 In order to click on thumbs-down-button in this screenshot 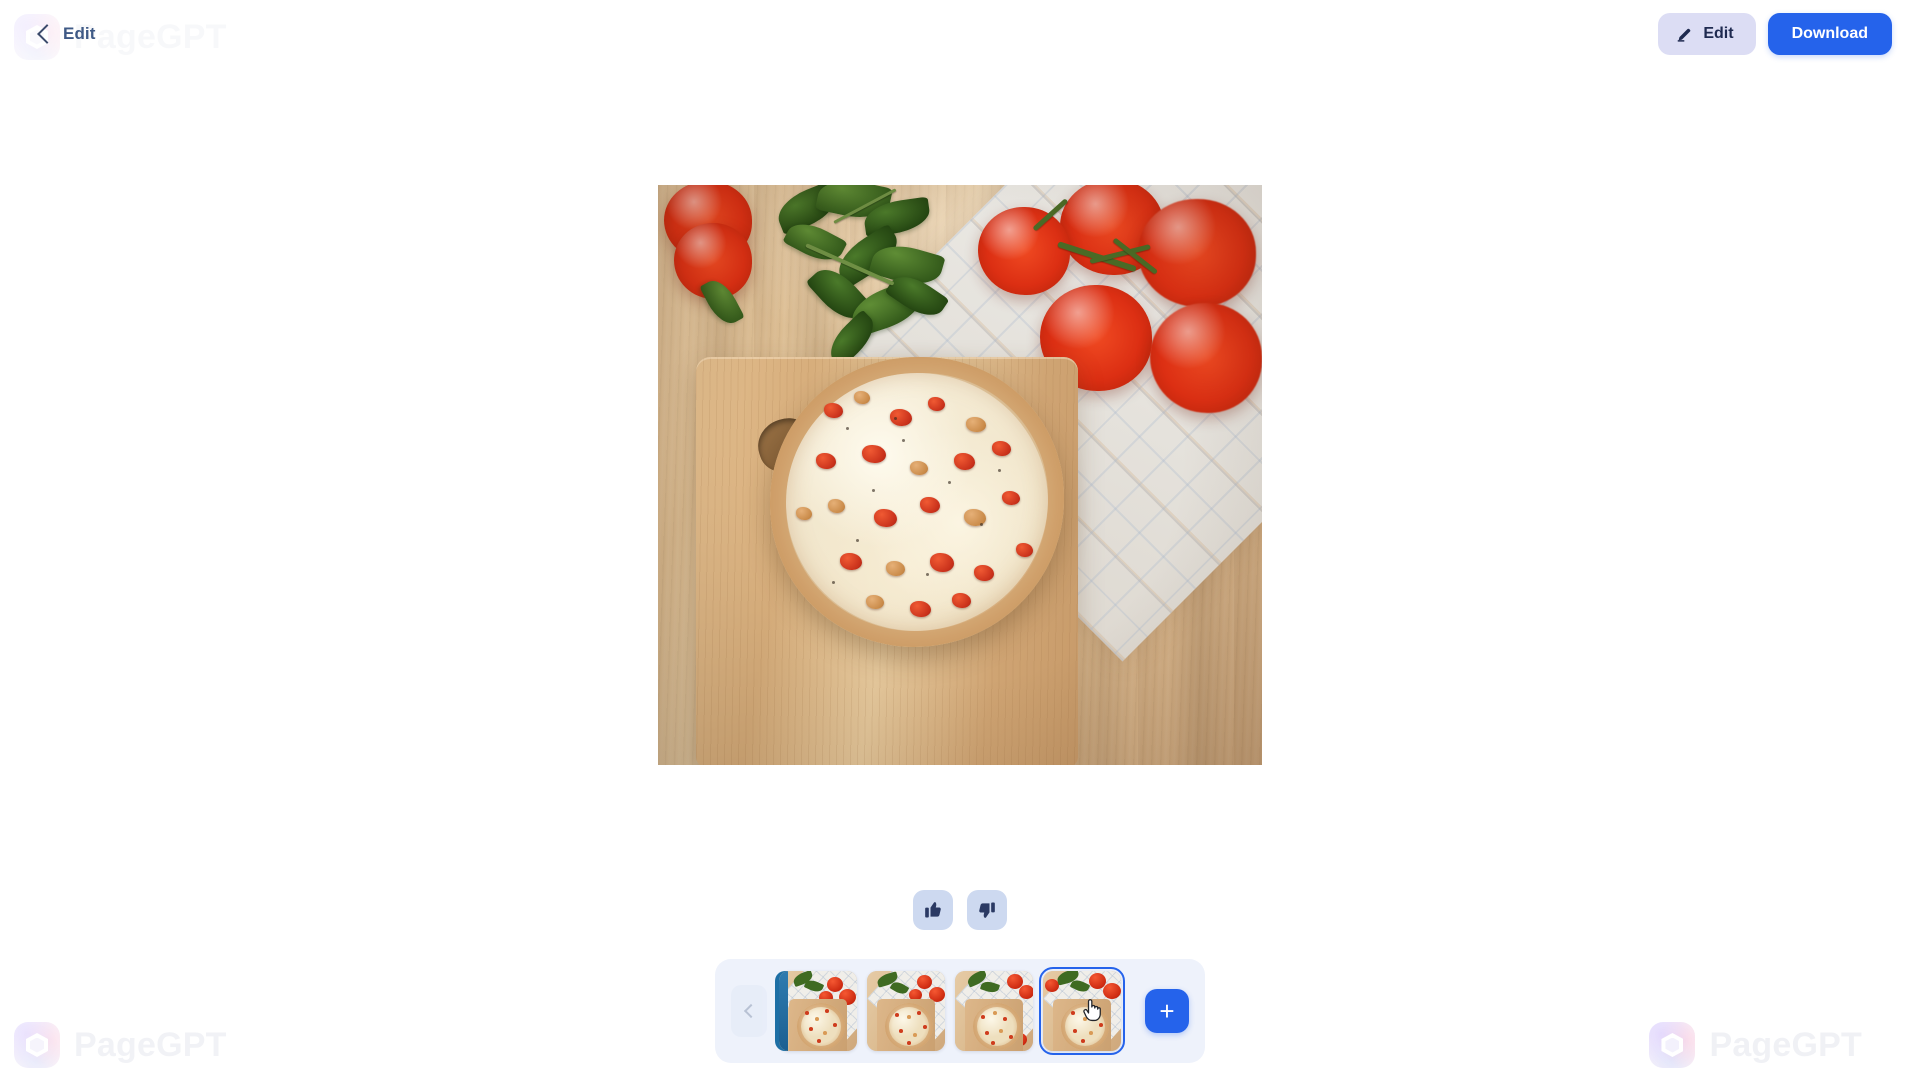, I will do `click(987, 910)`.